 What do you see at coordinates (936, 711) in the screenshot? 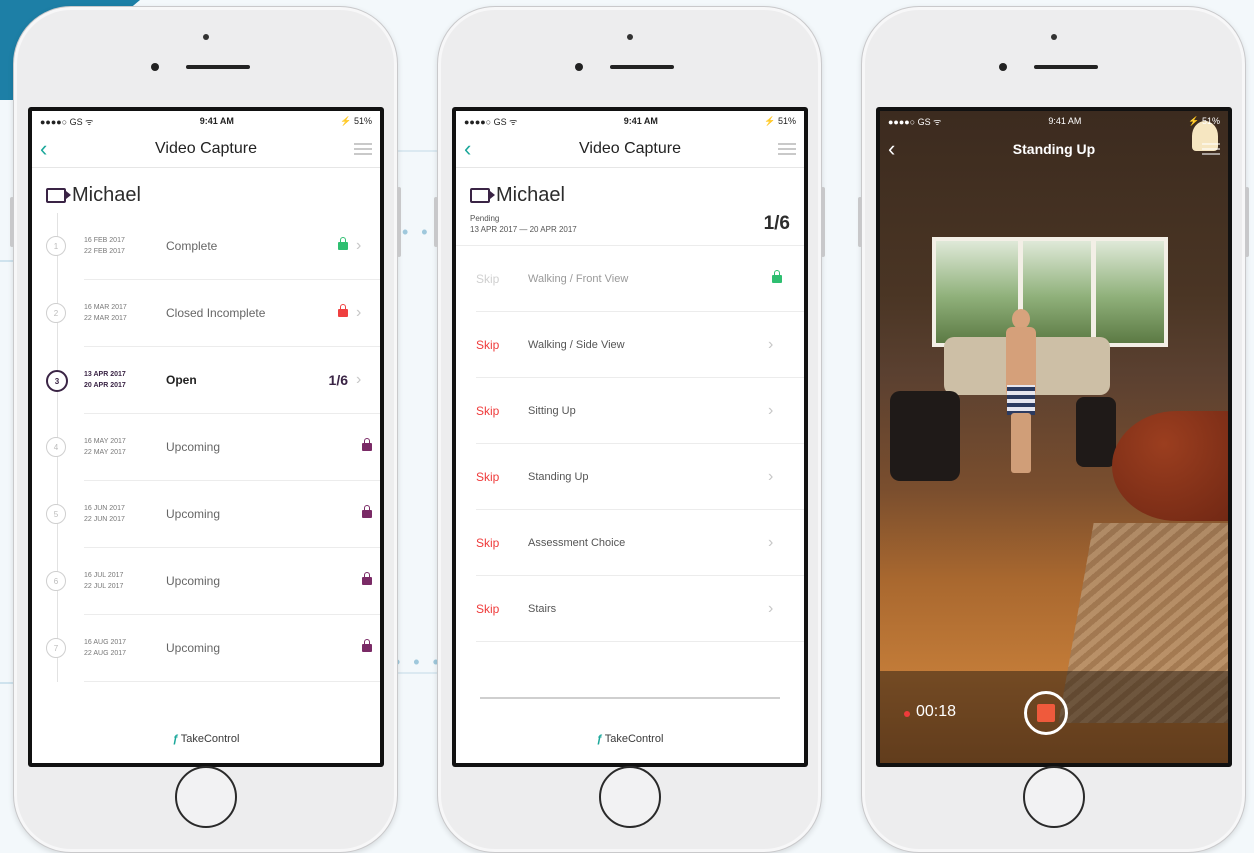
I see `recording-timer: 00:18` at bounding box center [936, 711].